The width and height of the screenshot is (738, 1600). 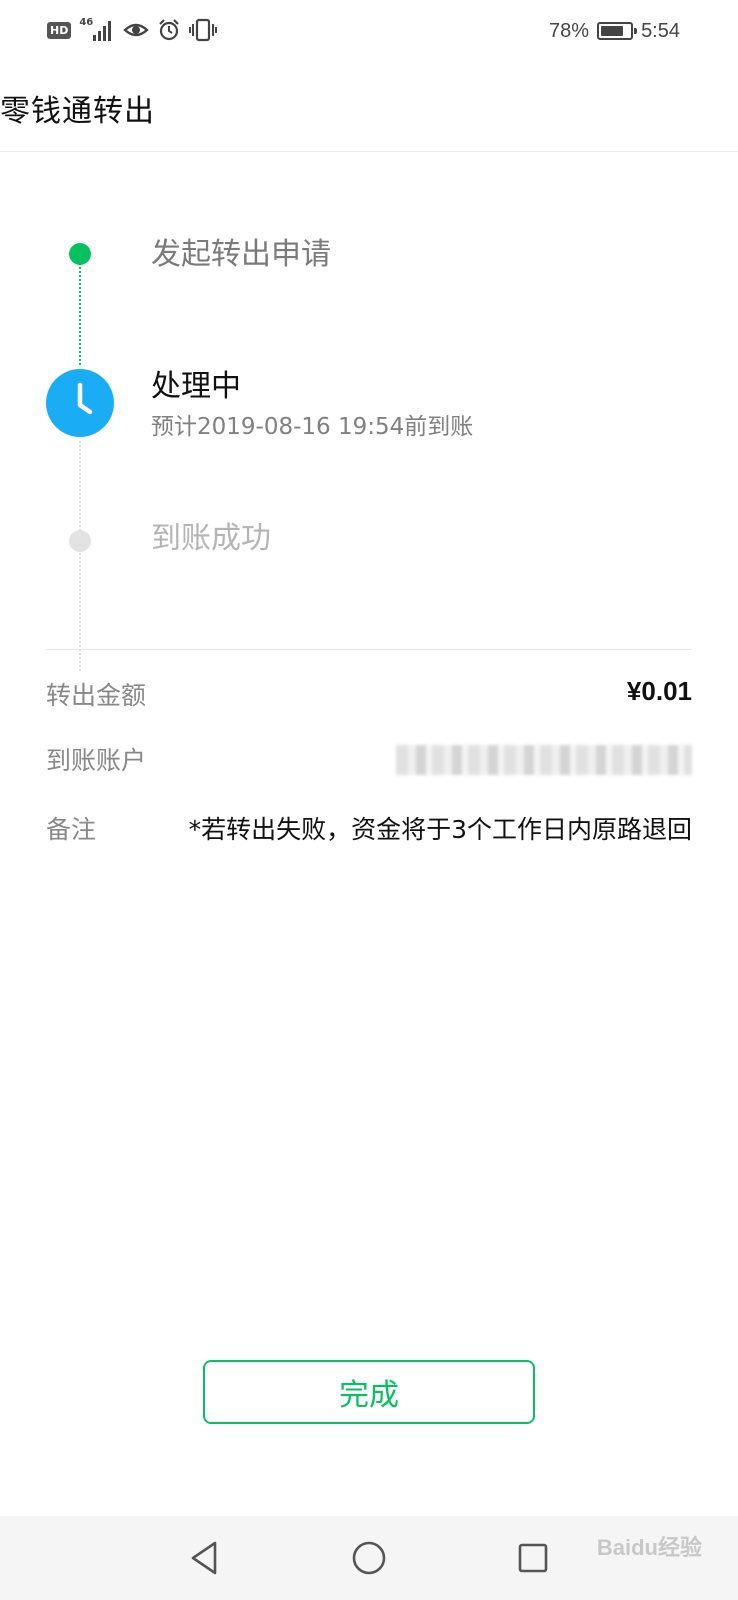 What do you see at coordinates (211, 538) in the screenshot?
I see `step-success-title: 到账成功` at bounding box center [211, 538].